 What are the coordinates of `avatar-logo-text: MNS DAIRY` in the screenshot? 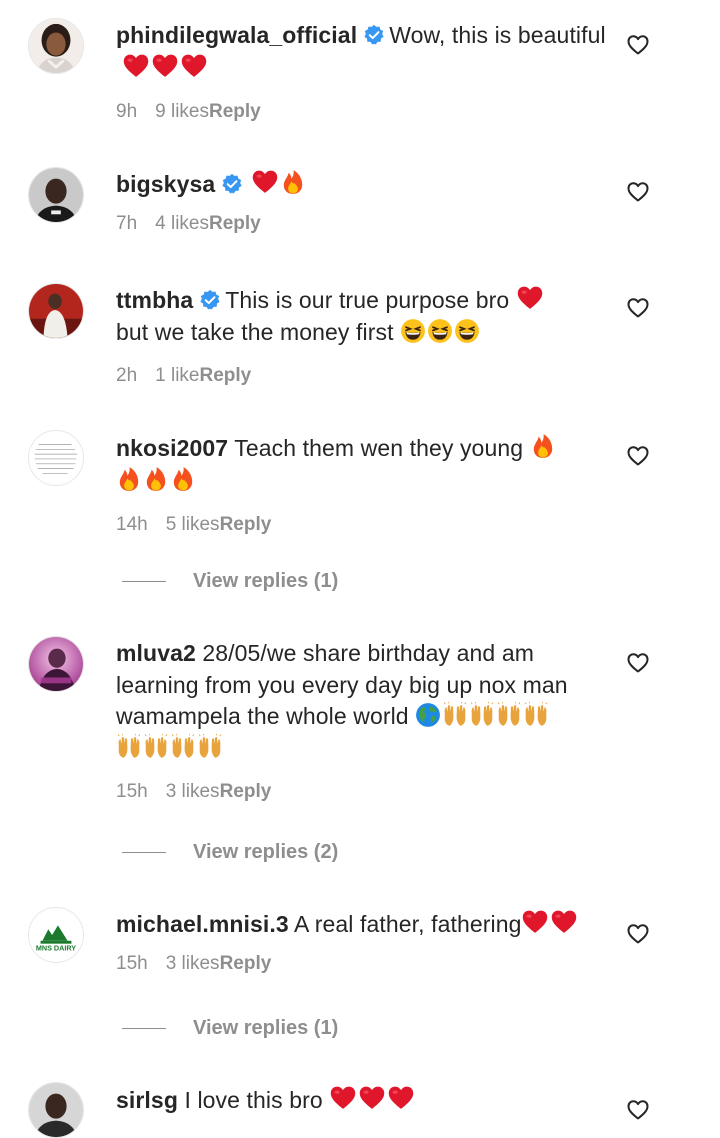 It's located at (56, 947).